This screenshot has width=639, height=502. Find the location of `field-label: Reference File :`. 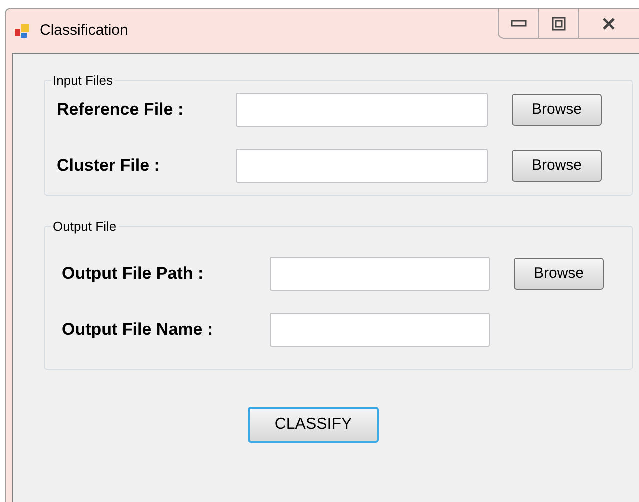

field-label: Reference File : is located at coordinates (121, 110).